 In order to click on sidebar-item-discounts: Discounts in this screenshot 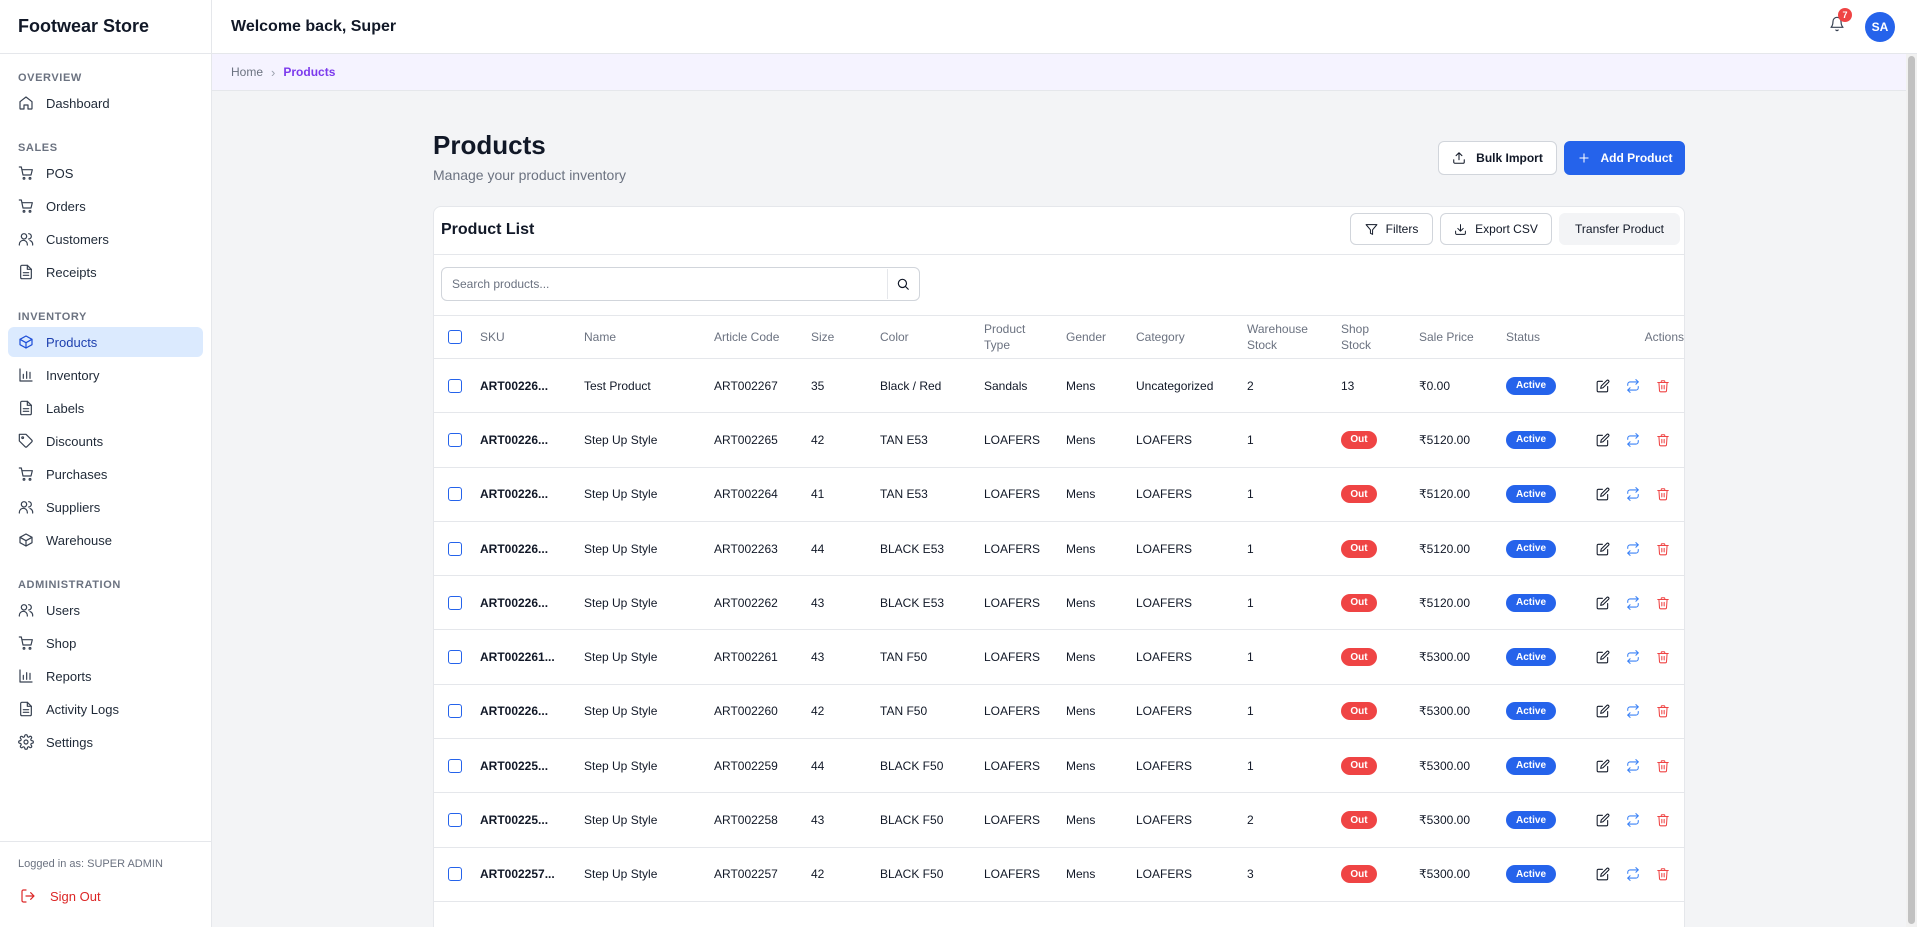, I will do `click(105, 441)`.